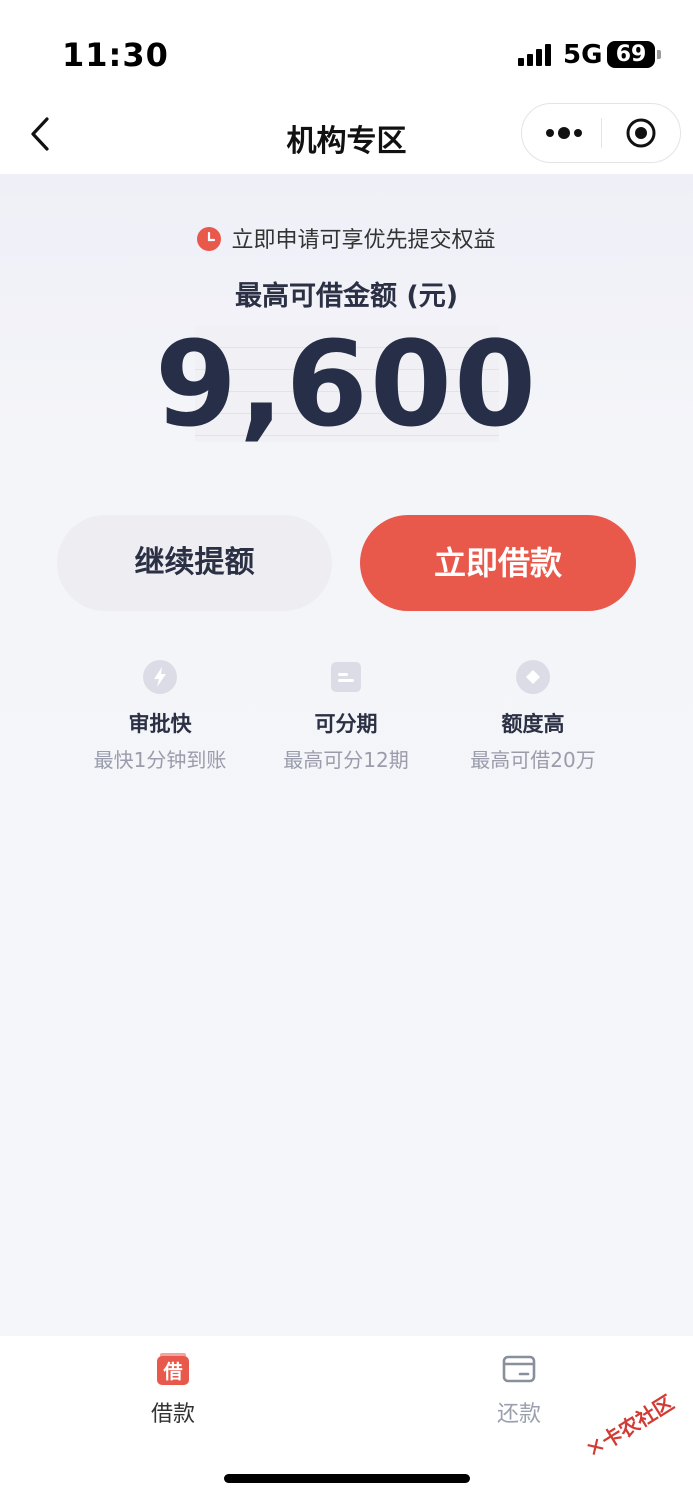 The width and height of the screenshot is (693, 1500). What do you see at coordinates (659, 54) in the screenshot?
I see `battery-tip` at bounding box center [659, 54].